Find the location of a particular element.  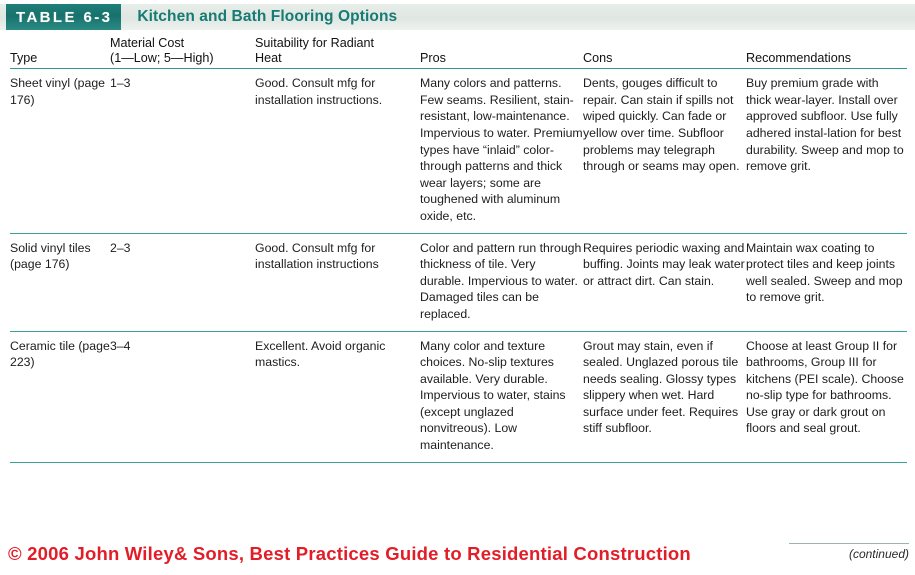

cell-type: Sheet vinyl (page 176) is located at coordinates (60, 151).